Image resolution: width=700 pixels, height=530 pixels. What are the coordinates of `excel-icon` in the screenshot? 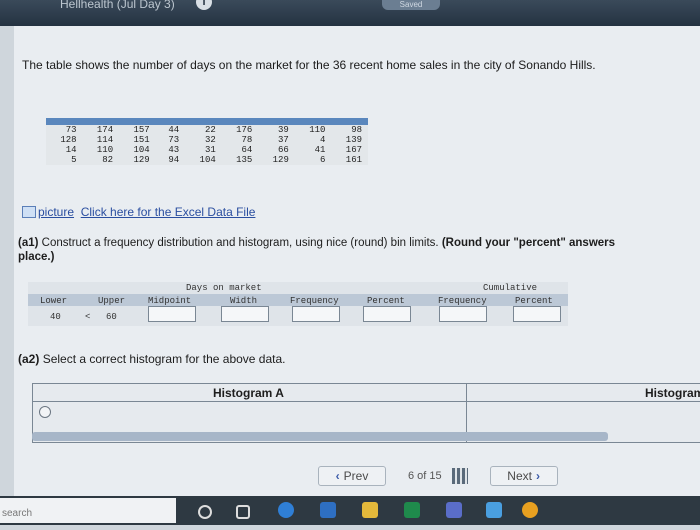 It's located at (412, 510).